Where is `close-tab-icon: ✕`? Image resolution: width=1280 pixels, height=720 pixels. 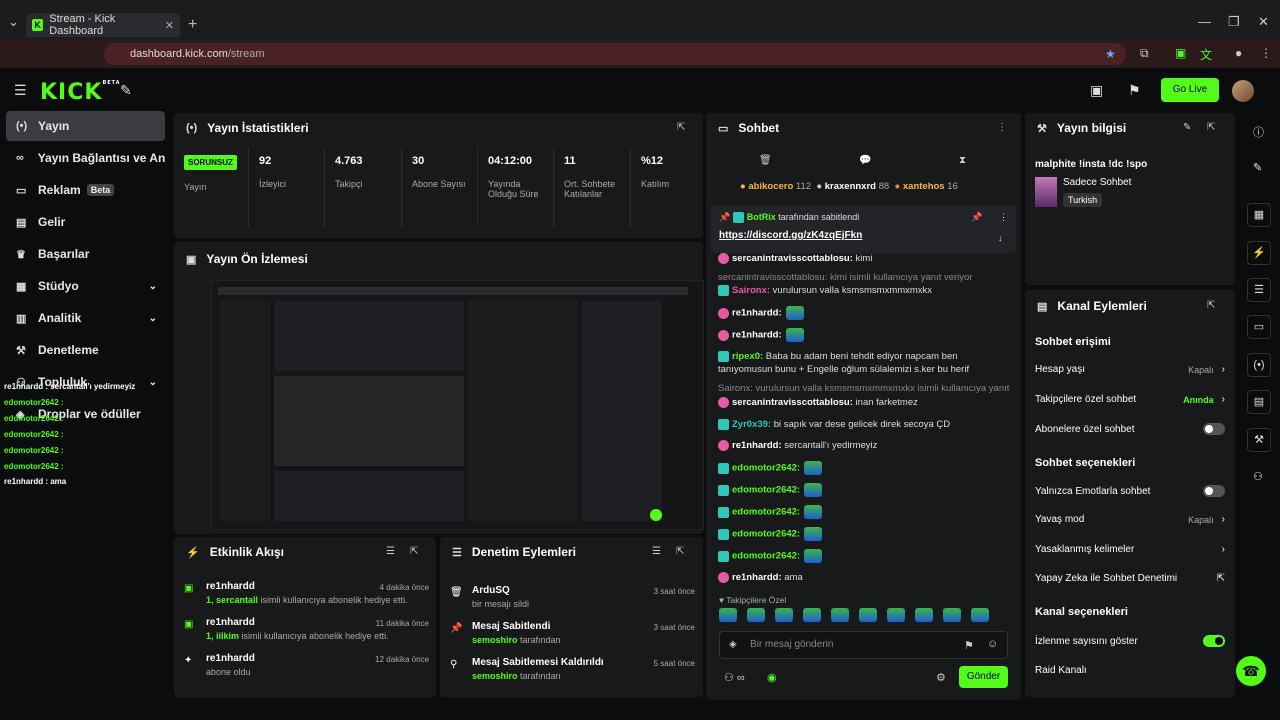 close-tab-icon: ✕ is located at coordinates (169, 25).